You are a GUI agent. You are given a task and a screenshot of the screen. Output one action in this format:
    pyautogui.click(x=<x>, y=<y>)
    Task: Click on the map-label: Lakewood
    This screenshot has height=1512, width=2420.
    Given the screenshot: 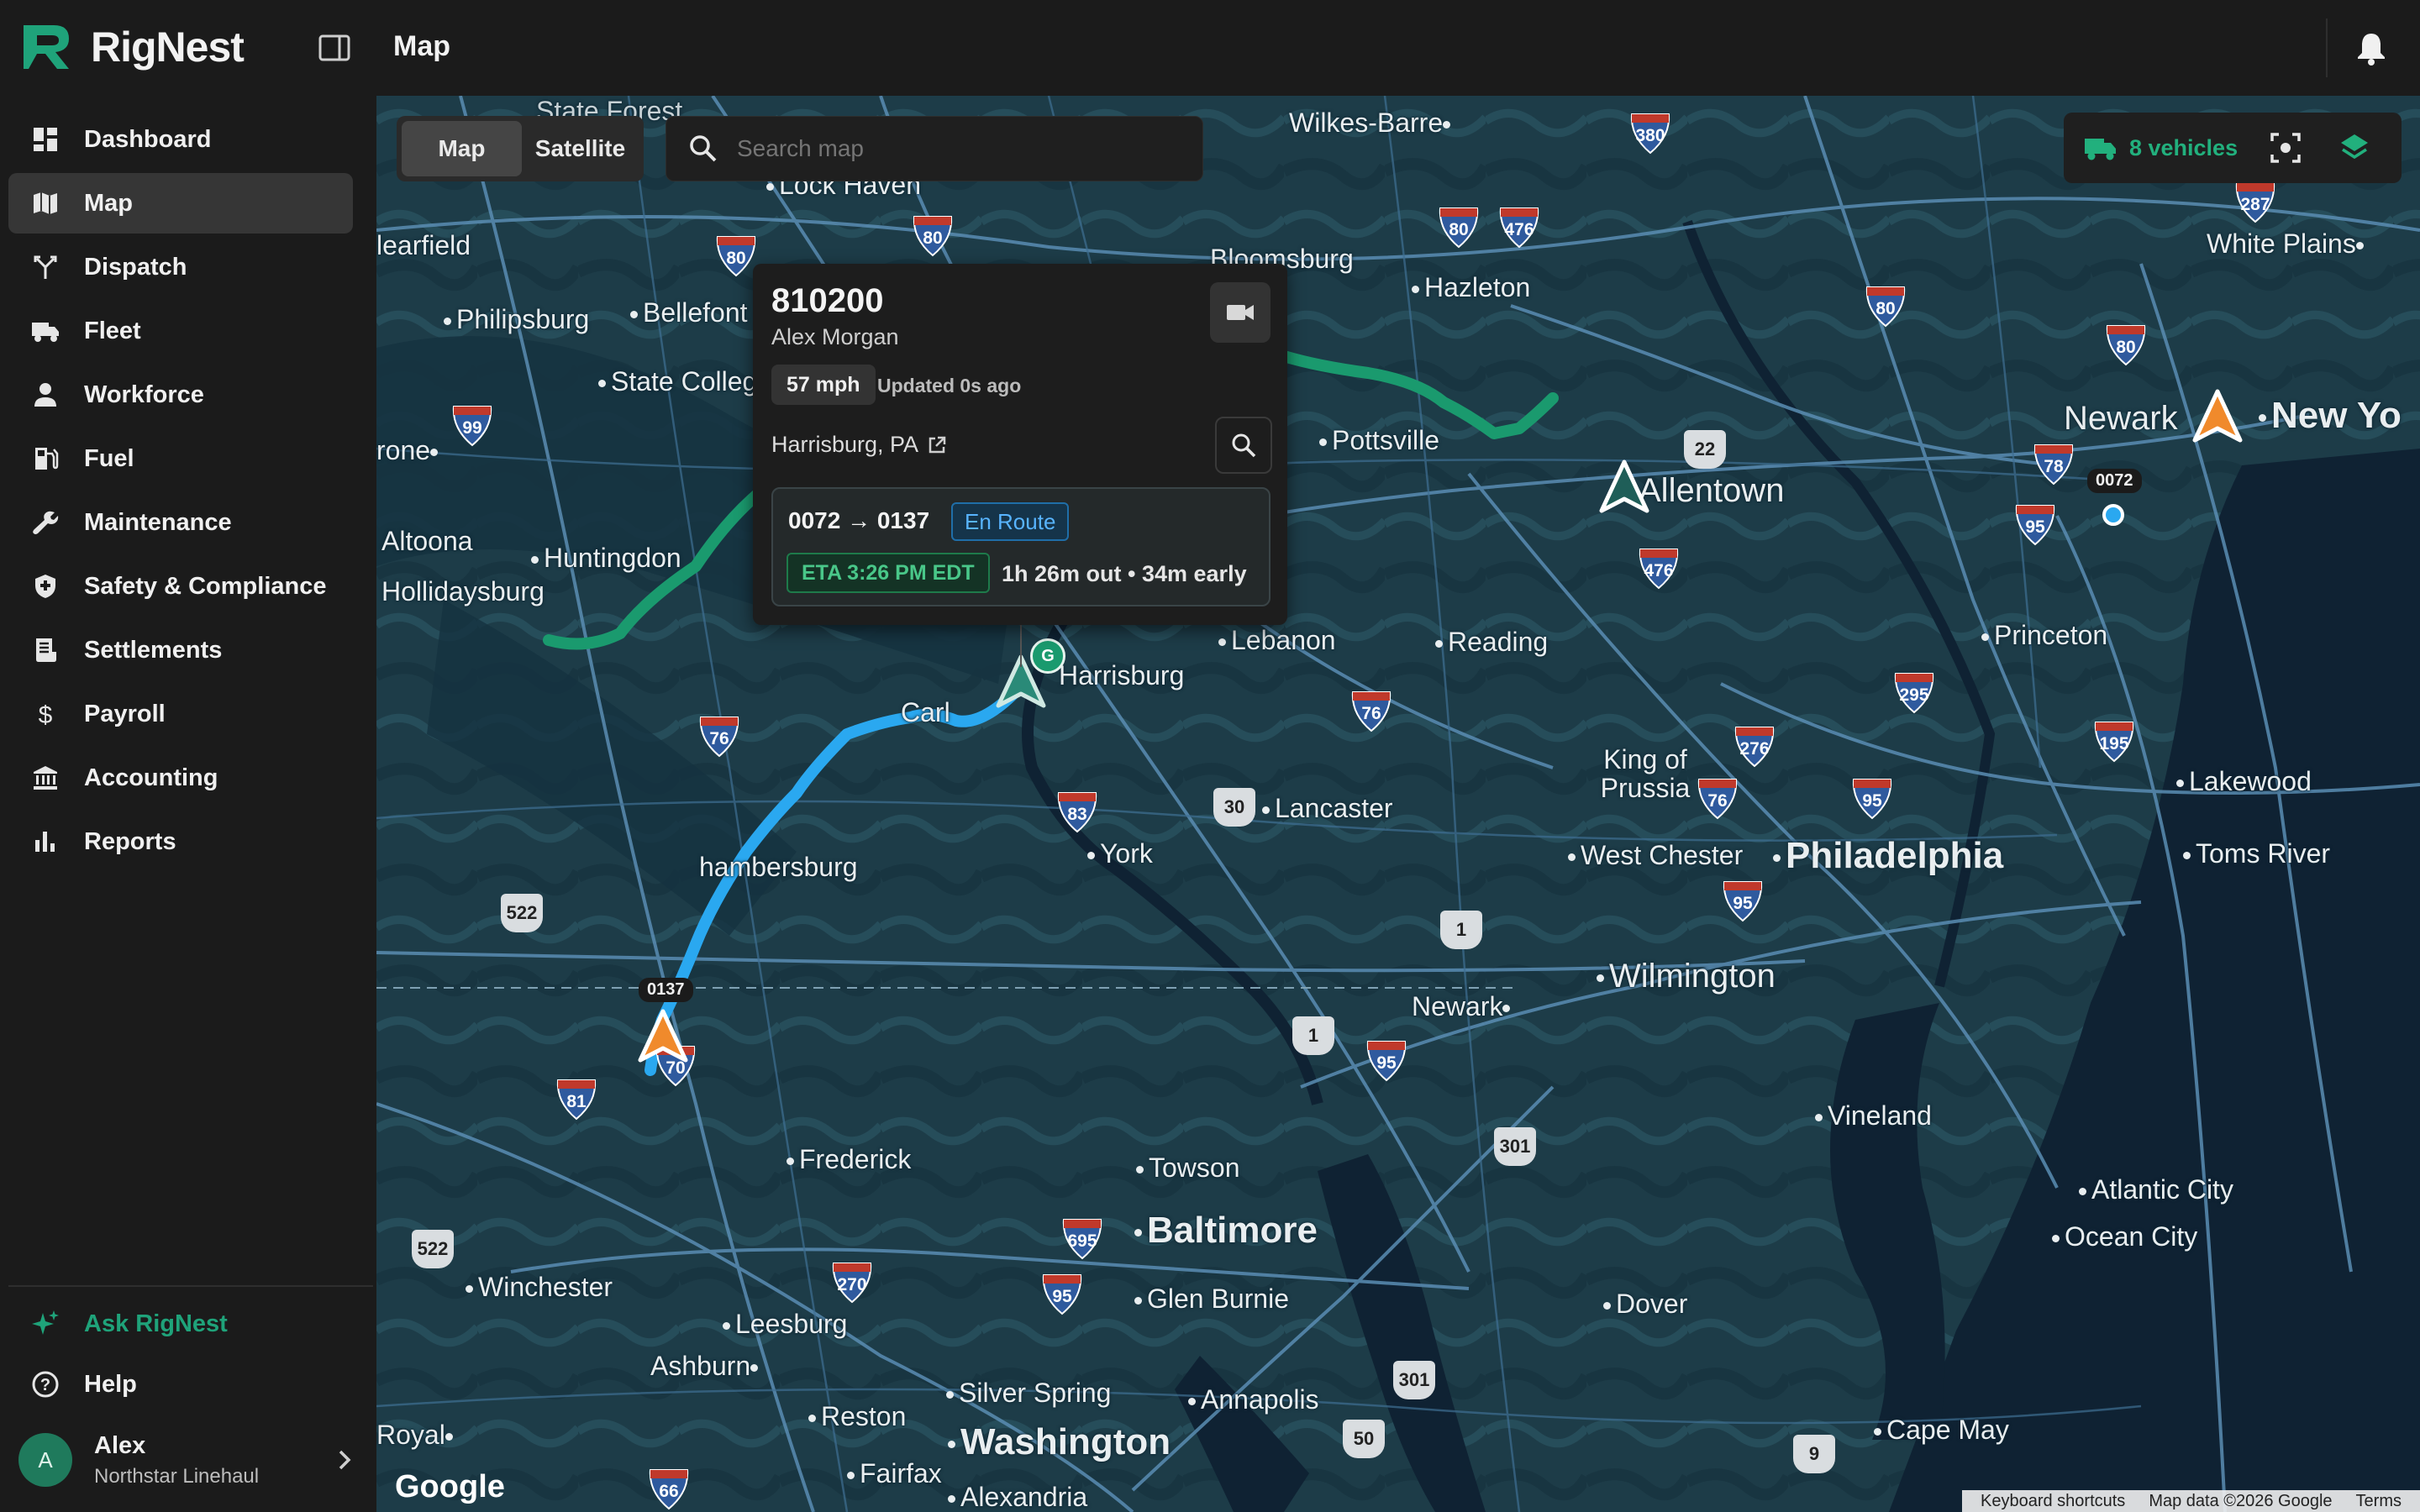 What is the action you would take?
    pyautogui.click(x=2244, y=781)
    